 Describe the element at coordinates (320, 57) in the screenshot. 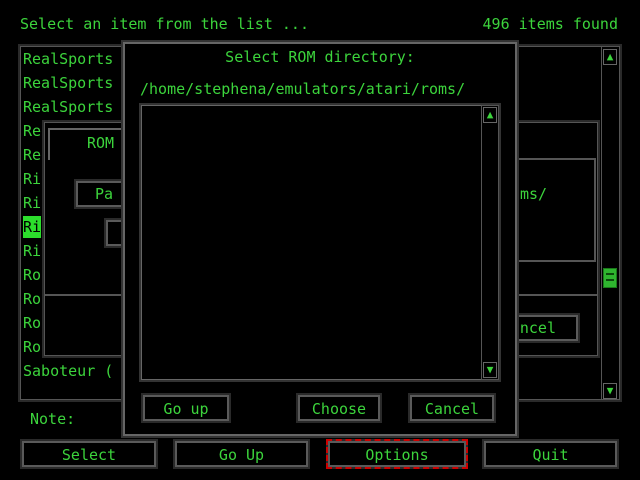

I see `rom-directory-dialog-title: Select ROM directory:` at that location.